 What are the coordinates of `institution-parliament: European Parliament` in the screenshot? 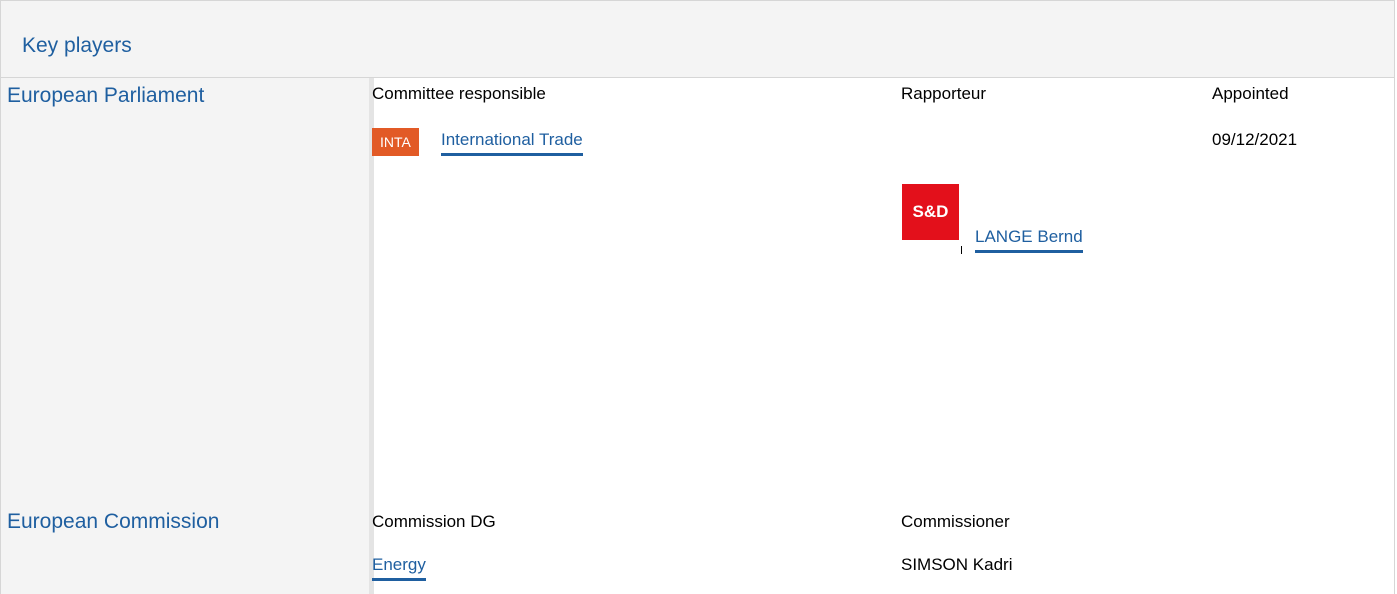 It's located at (106, 95).